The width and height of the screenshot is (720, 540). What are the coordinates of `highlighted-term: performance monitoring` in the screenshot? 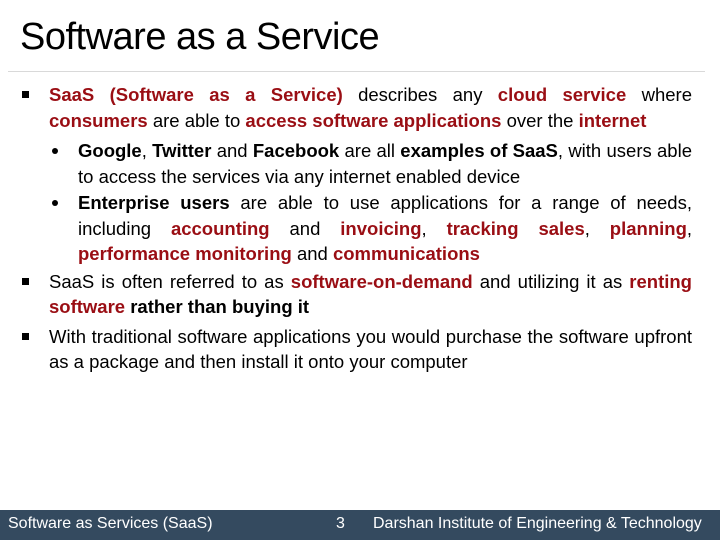 It's located at (185, 253).